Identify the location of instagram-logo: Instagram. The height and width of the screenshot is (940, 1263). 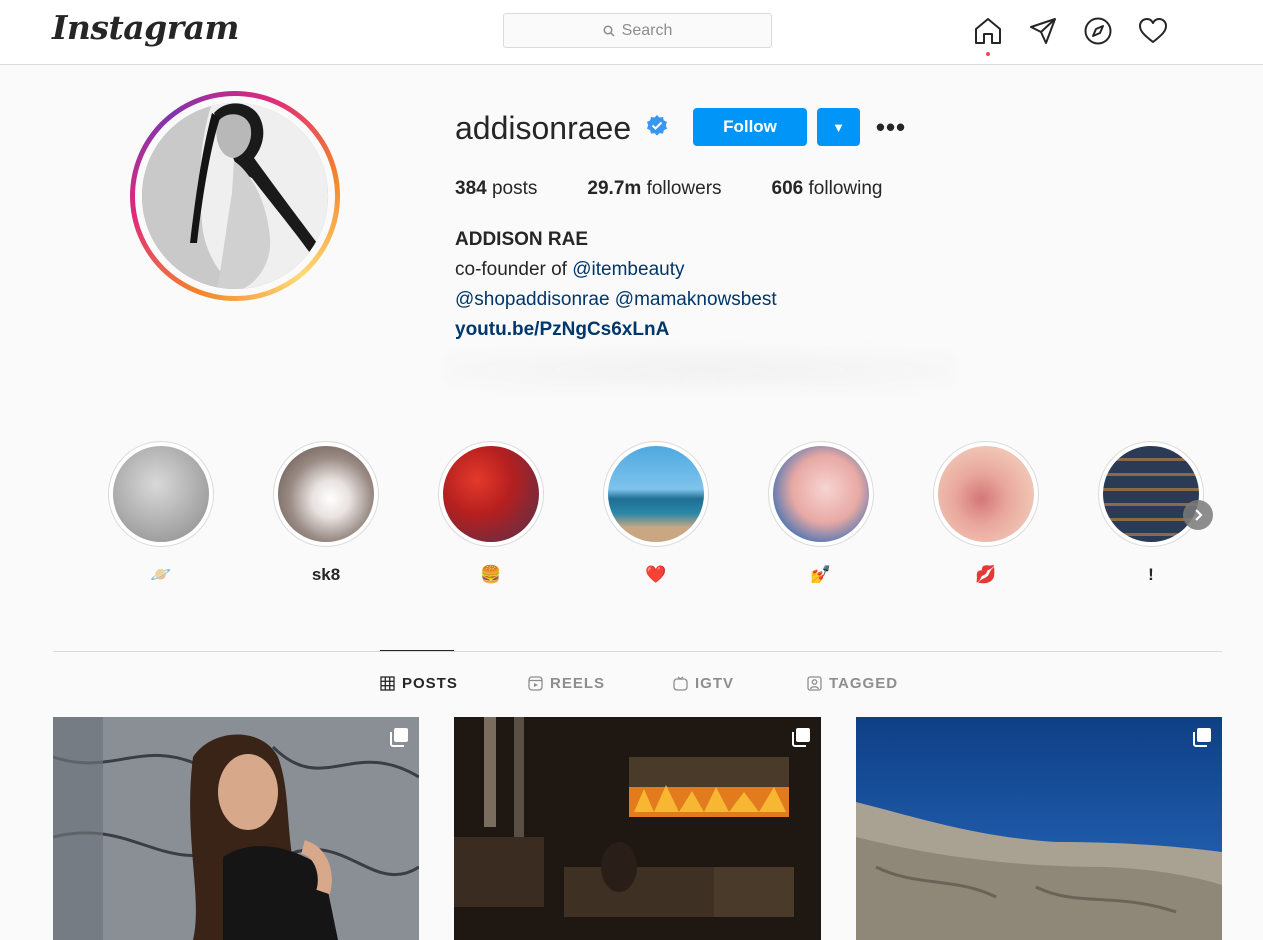
(145, 27).